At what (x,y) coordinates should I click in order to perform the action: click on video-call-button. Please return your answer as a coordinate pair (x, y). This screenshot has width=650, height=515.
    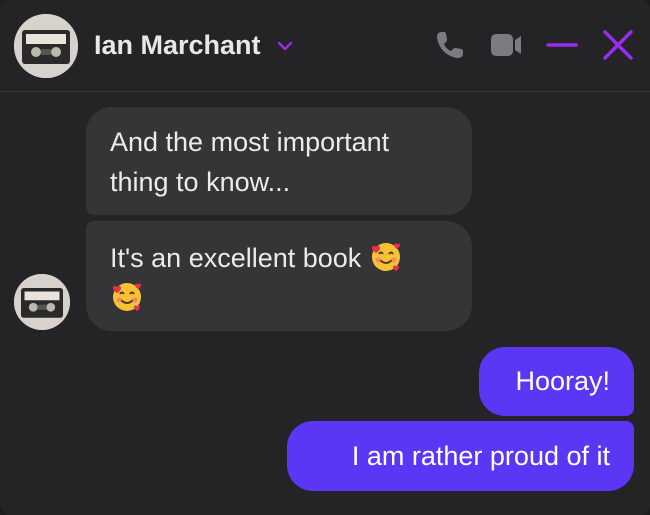
    Looking at the image, I should click on (506, 45).